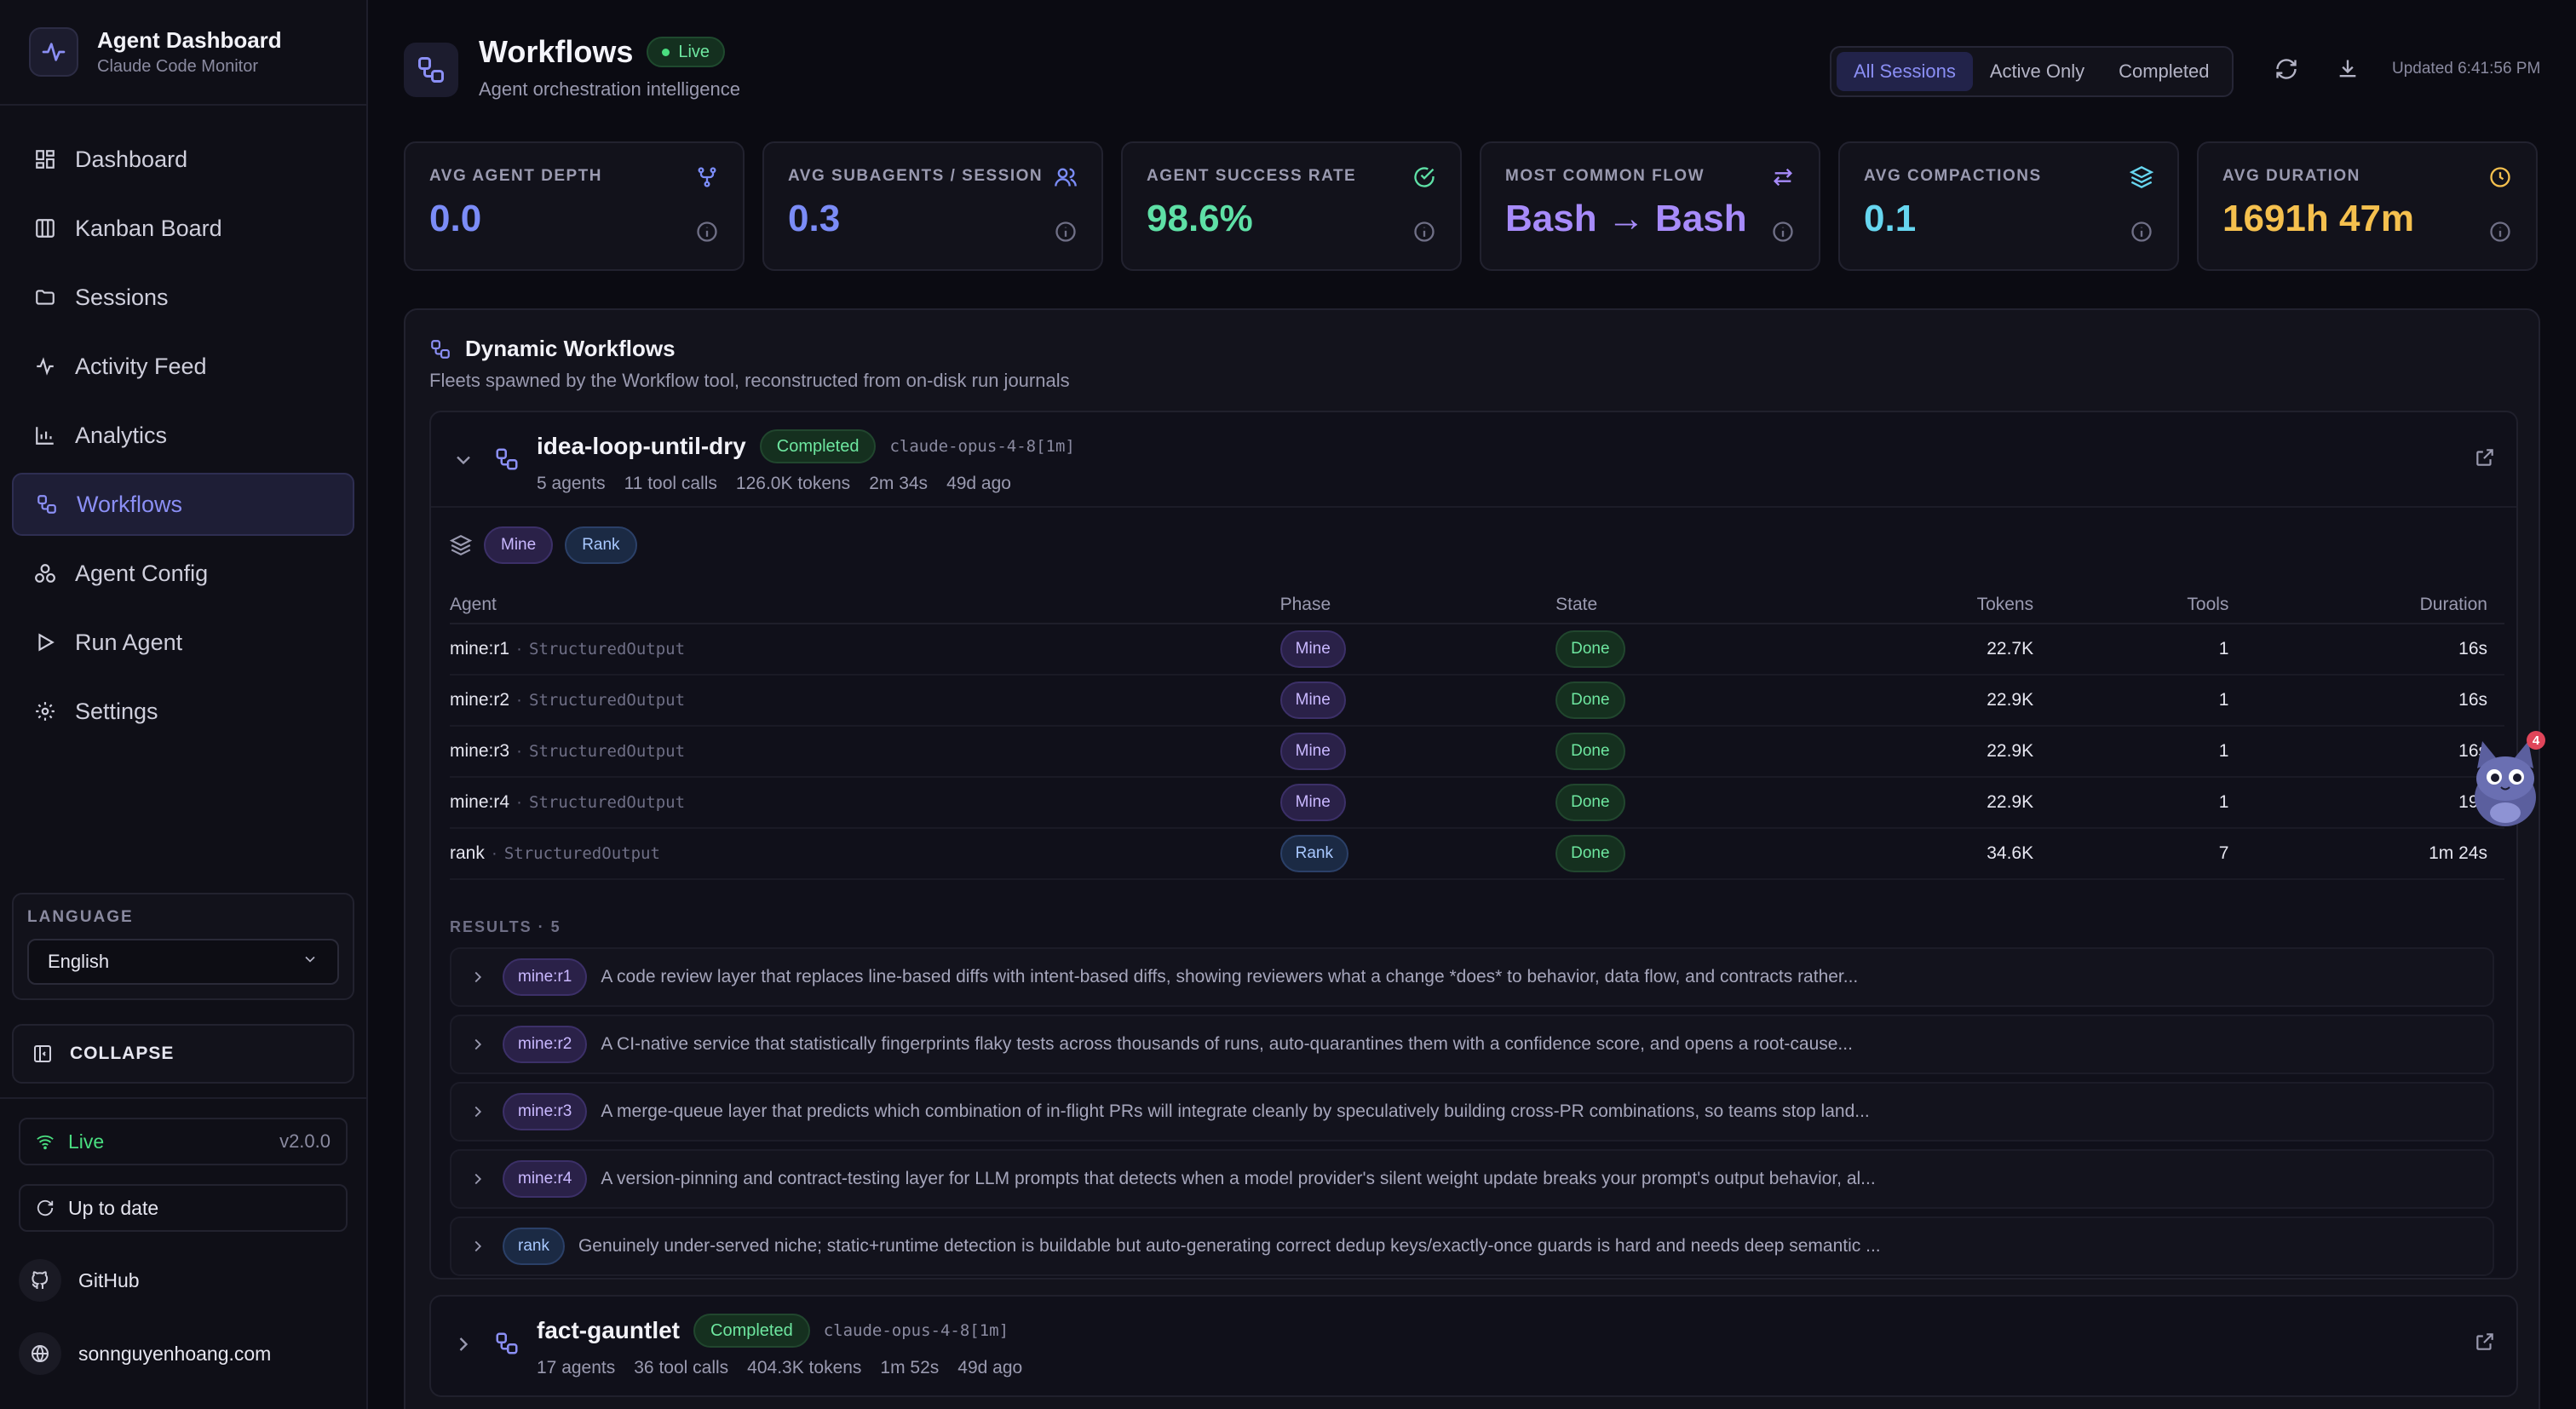  Describe the element at coordinates (54, 52) in the screenshot. I see `pulse-logo-icon` at that location.